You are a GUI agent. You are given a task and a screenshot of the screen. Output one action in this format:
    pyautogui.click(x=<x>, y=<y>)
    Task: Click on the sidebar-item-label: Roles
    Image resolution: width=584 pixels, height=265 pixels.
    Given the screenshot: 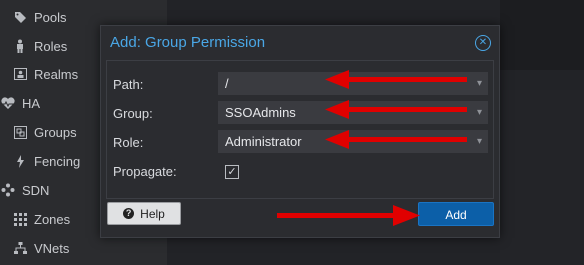 What is the action you would take?
    pyautogui.click(x=51, y=46)
    